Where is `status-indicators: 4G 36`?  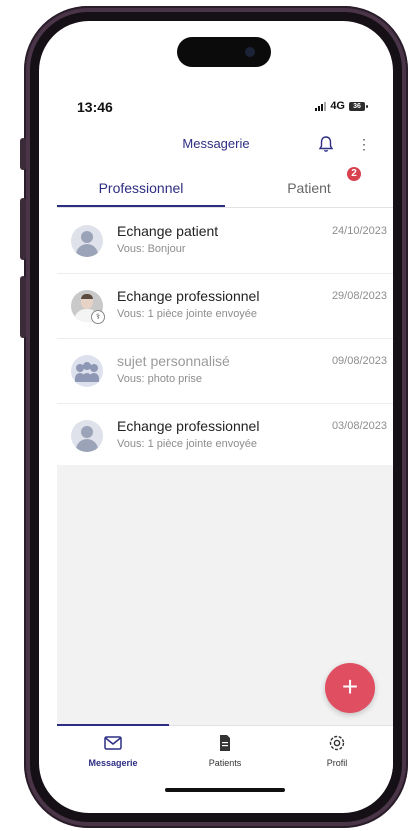 status-indicators: 4G 36 is located at coordinates (341, 106).